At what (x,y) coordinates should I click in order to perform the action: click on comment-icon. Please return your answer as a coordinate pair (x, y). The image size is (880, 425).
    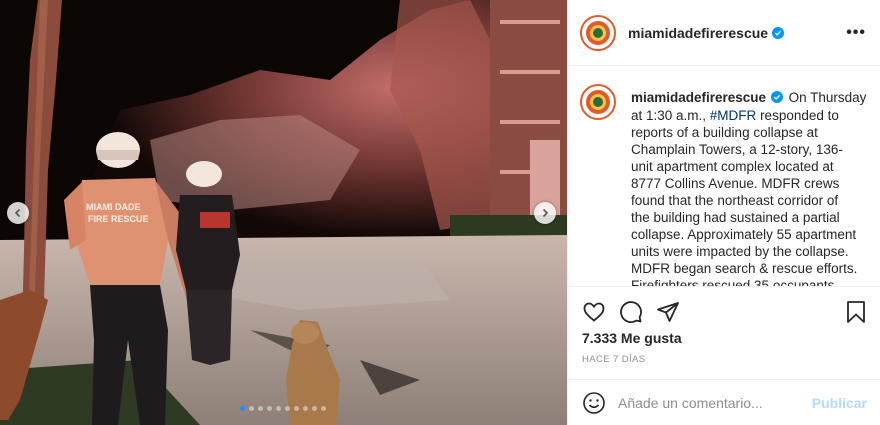
    Looking at the image, I should click on (631, 312).